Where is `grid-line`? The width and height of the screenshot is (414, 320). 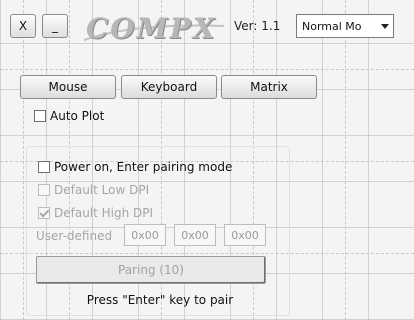 grid-line is located at coordinates (207, 69).